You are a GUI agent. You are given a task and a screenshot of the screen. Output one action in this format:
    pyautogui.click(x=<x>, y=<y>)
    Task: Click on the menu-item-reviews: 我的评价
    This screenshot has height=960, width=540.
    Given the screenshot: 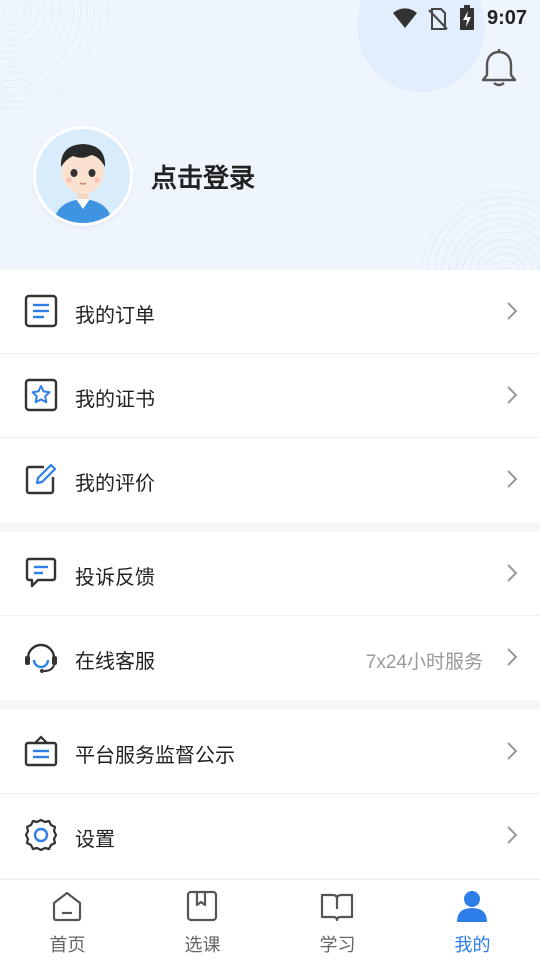 What is the action you would take?
    pyautogui.click(x=270, y=480)
    